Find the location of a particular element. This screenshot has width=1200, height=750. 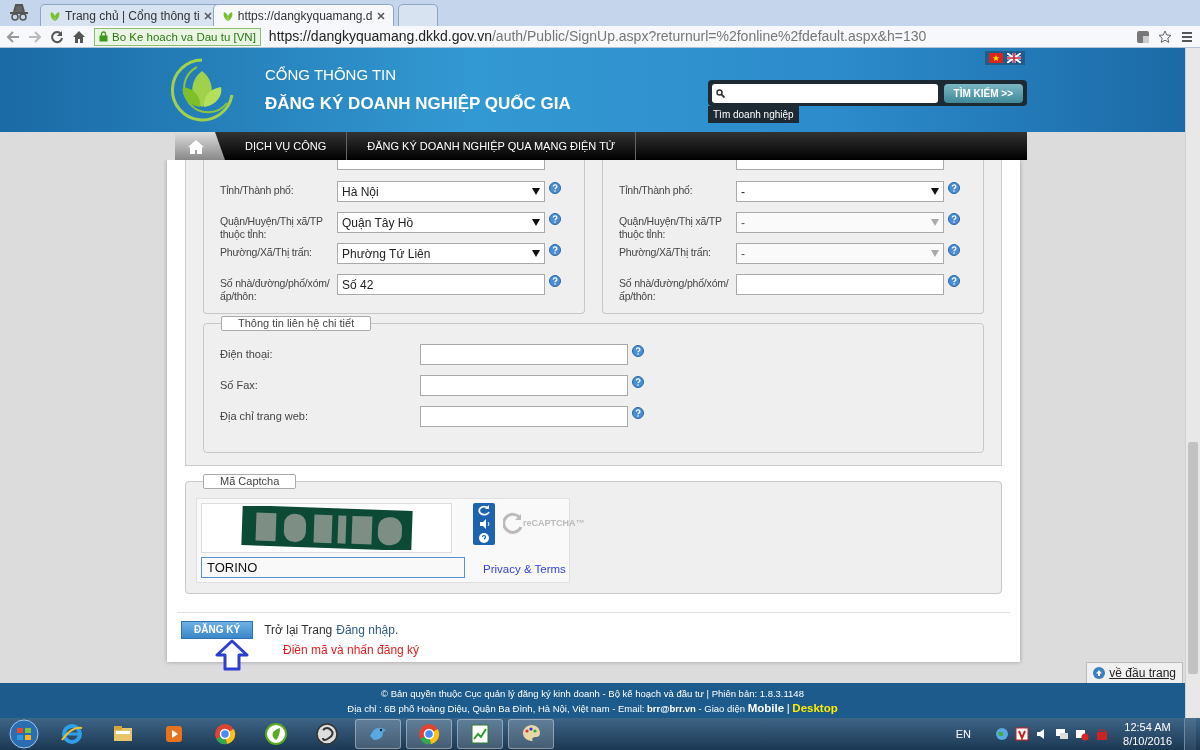

recaptcha-icon is located at coordinates (513, 524).